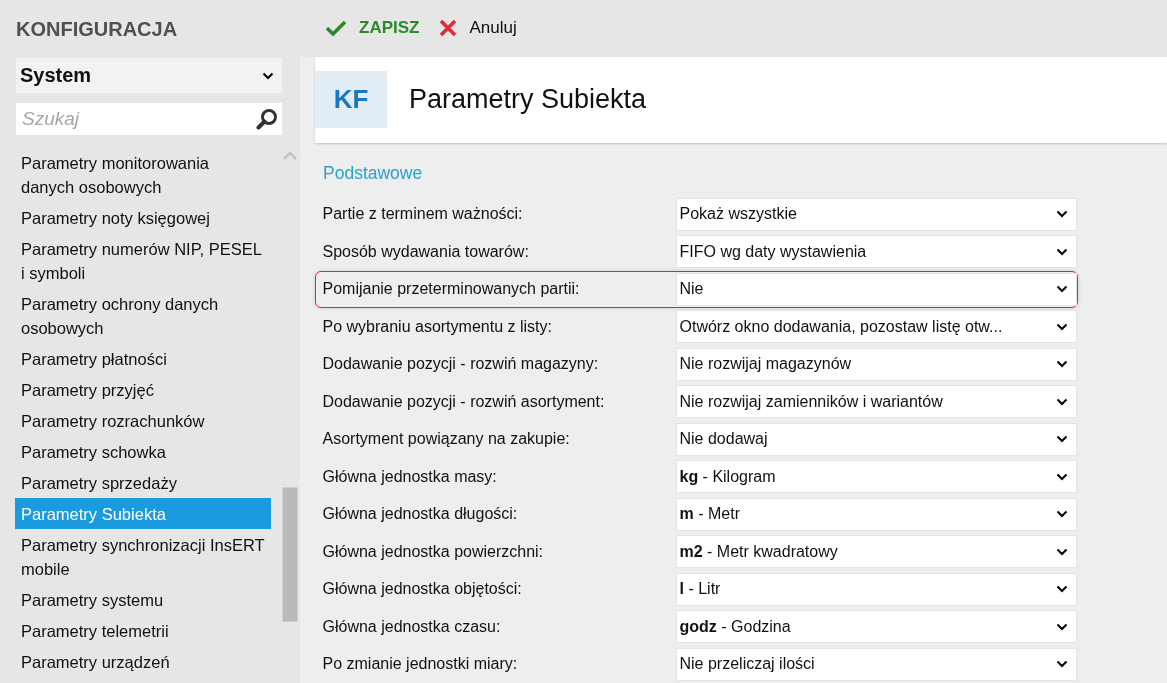 Image resolution: width=1167 pixels, height=683 pixels. I want to click on search-icon, so click(267, 119).